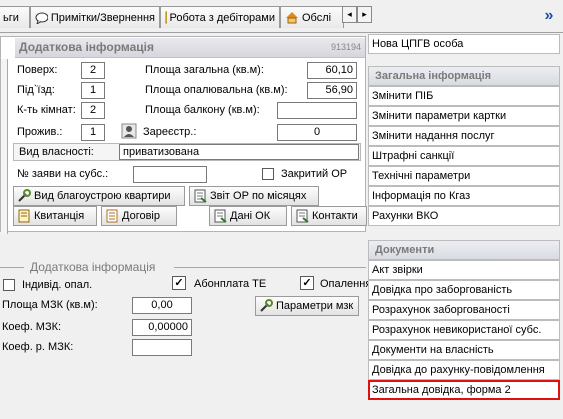 Image resolution: width=563 pixels, height=419 pixels. Describe the element at coordinates (464, 156) in the screenshot. I see `penalties-item: Штрафні санкції` at that location.